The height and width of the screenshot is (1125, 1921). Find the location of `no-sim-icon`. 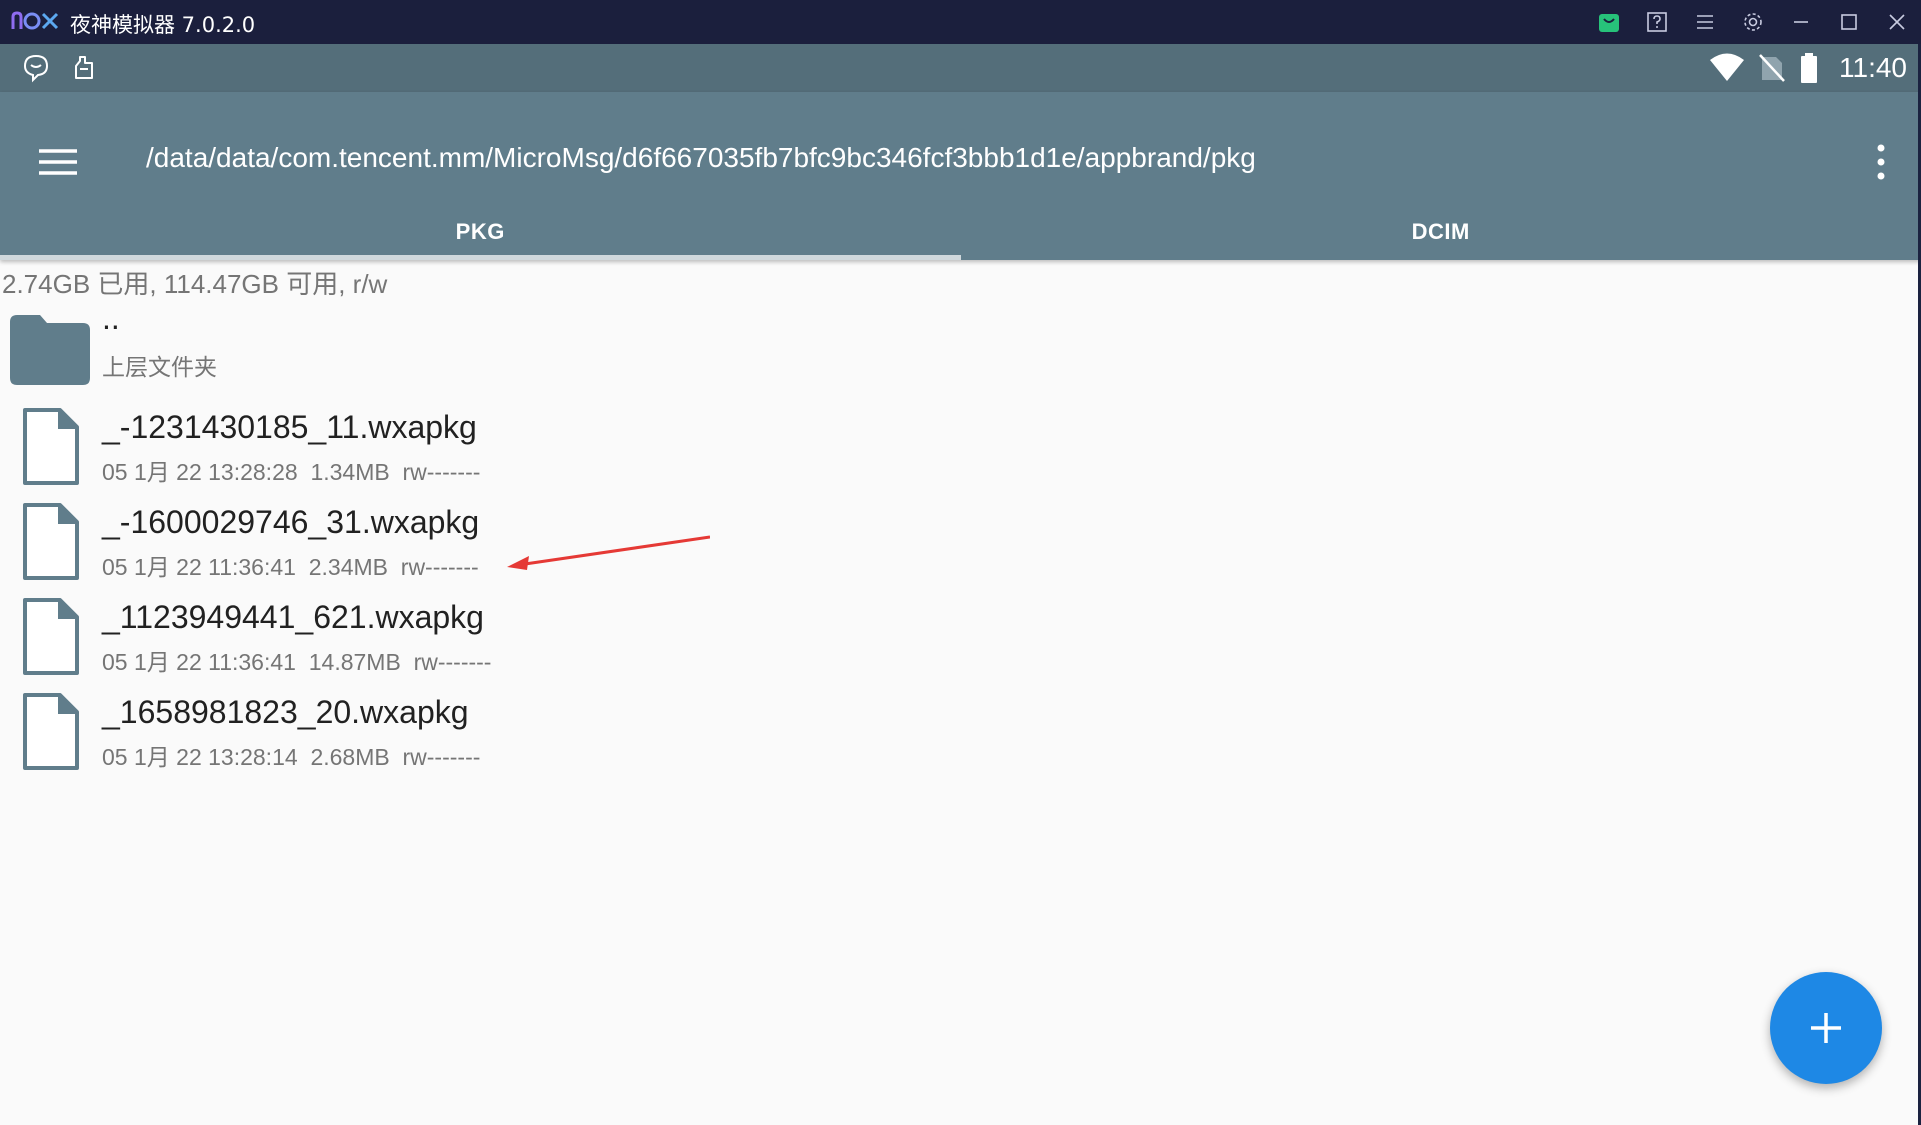

no-sim-icon is located at coordinates (1772, 68).